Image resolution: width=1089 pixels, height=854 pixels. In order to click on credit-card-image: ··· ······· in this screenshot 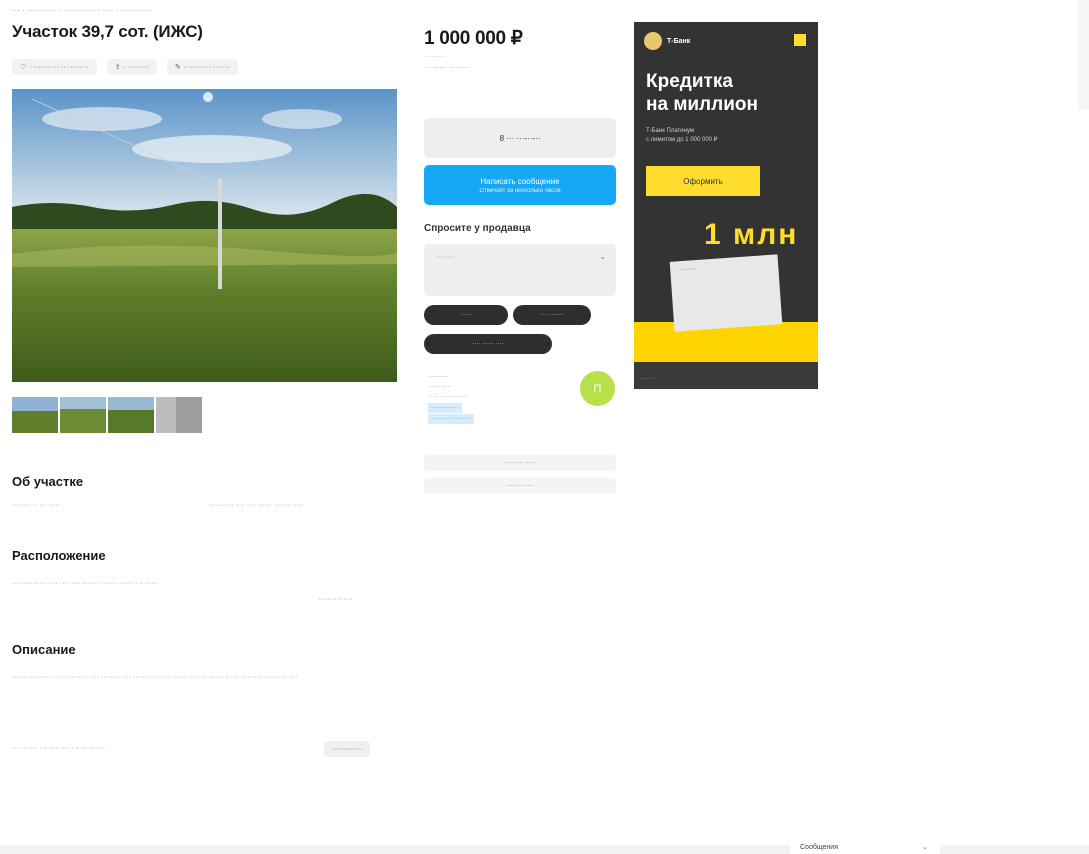, I will do `click(726, 293)`.